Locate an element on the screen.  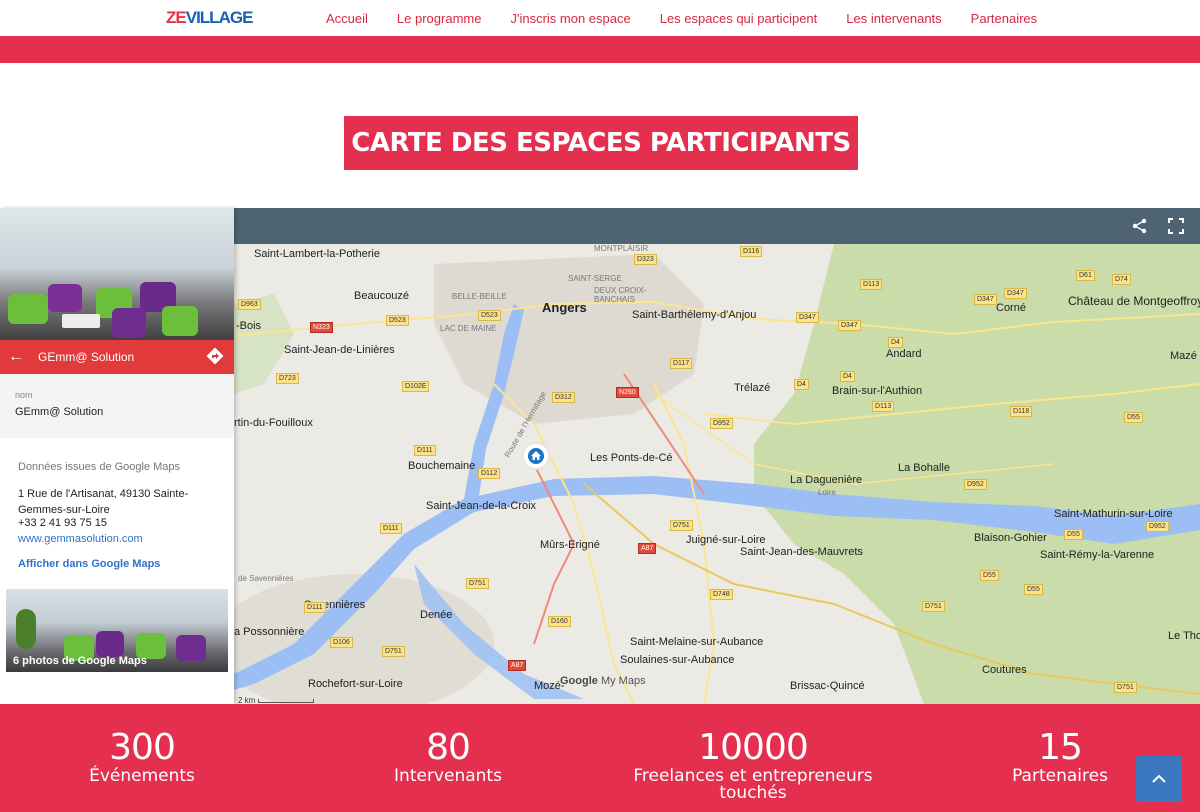
road-d74: D74 is located at coordinates (1121, 279).